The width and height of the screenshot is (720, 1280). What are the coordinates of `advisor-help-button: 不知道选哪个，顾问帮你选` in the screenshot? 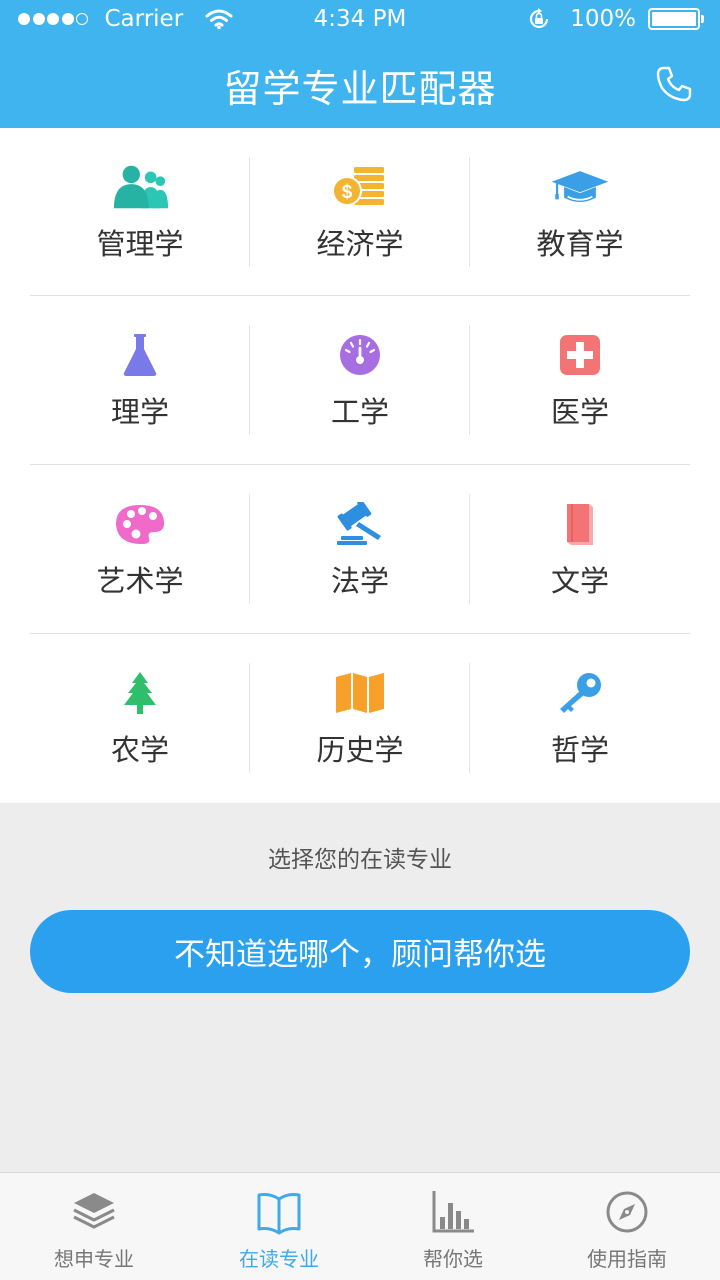 It's located at (360, 951).